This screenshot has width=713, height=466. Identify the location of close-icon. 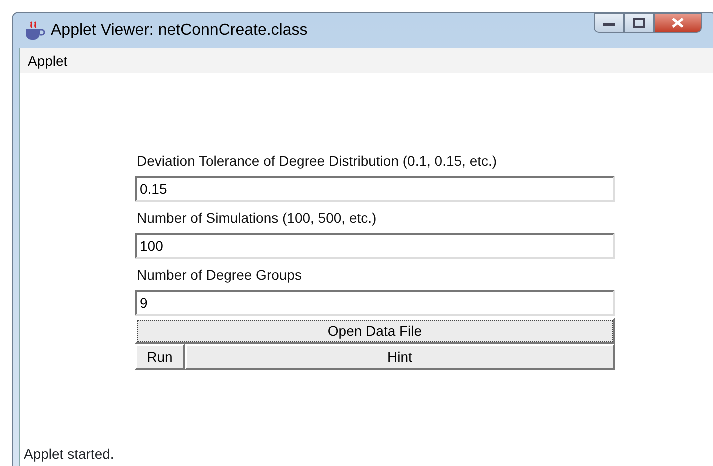
(678, 23).